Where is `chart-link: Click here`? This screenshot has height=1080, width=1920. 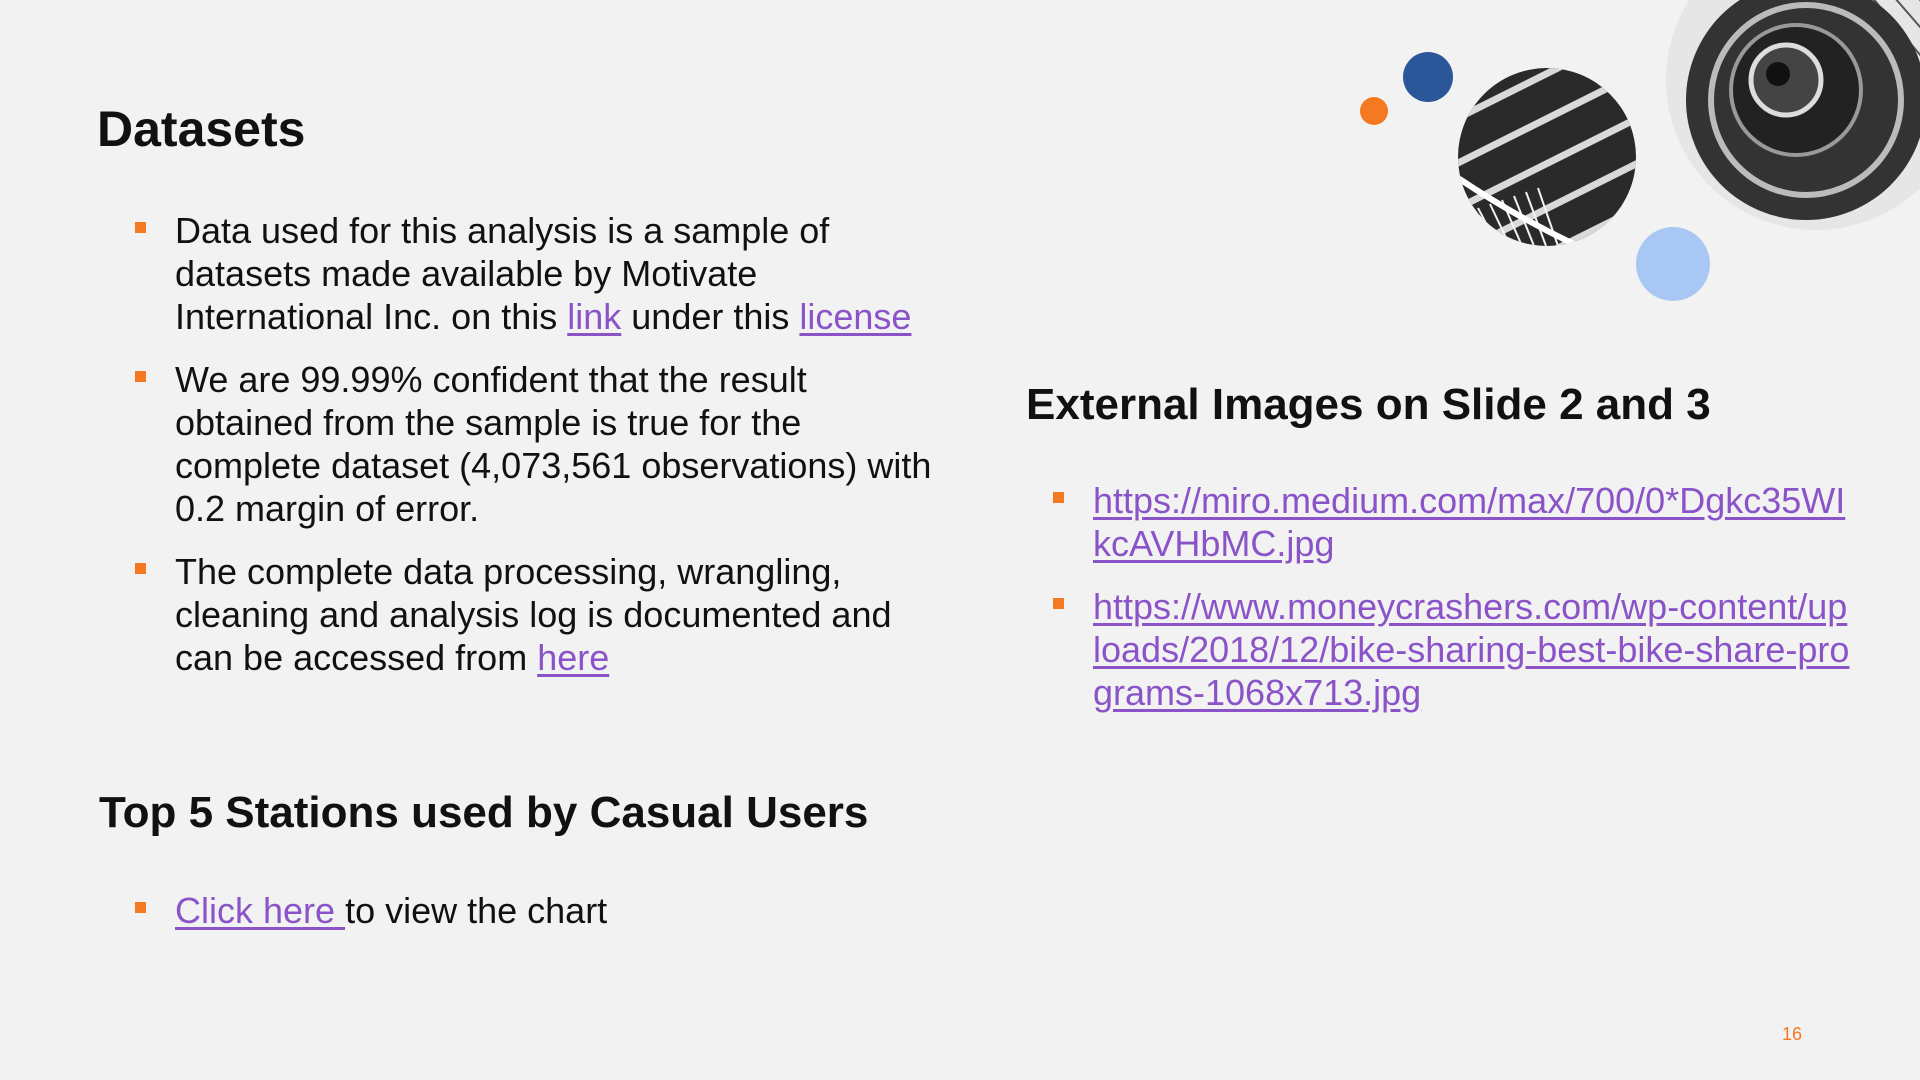 chart-link: Click here is located at coordinates (260, 910).